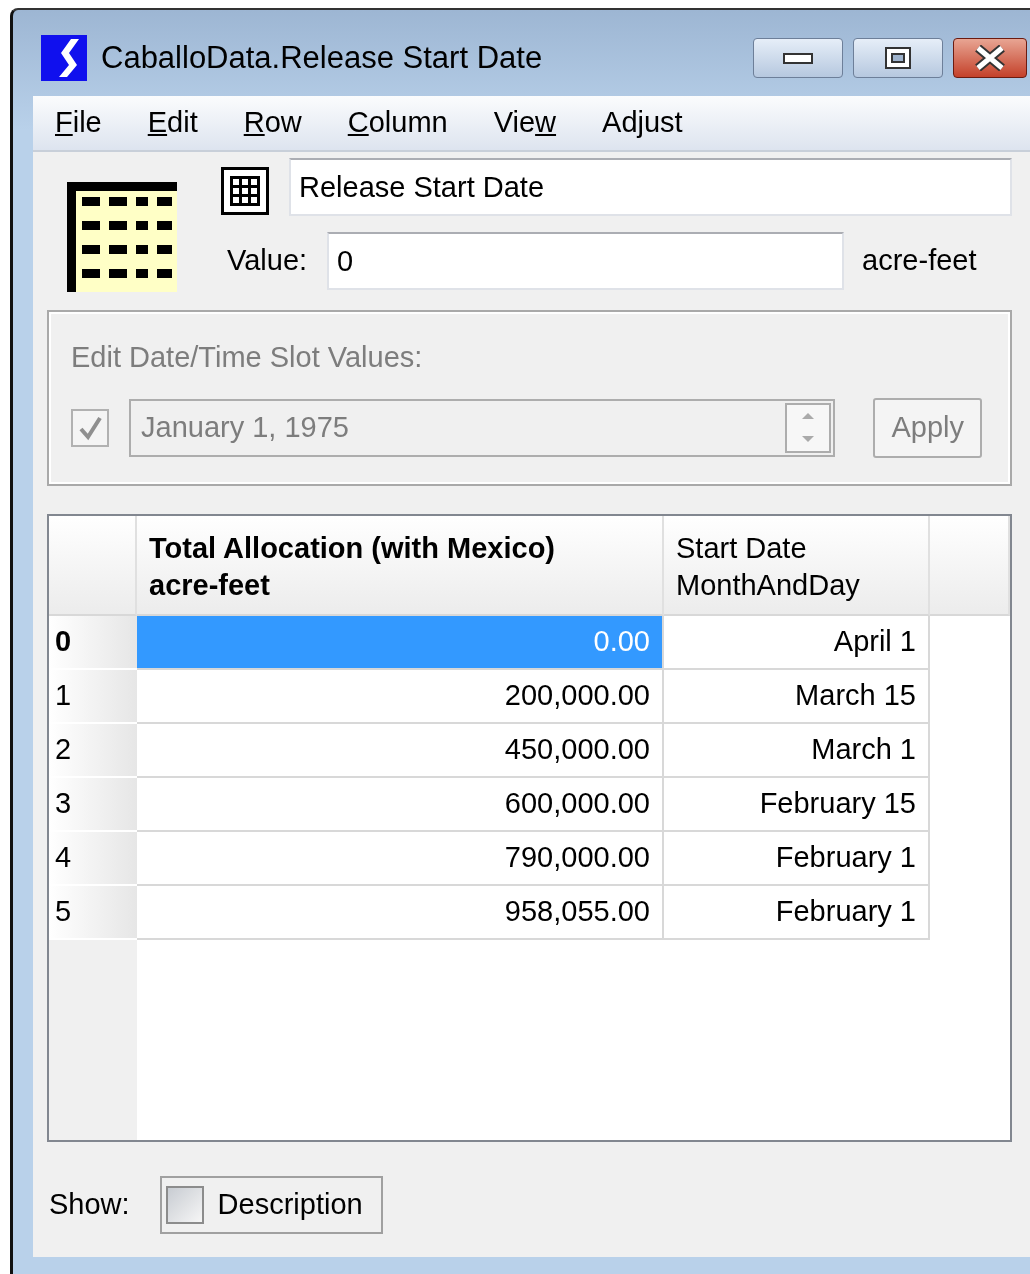 The width and height of the screenshot is (1030, 1274). What do you see at coordinates (245, 191) in the screenshot?
I see `grid-icon` at bounding box center [245, 191].